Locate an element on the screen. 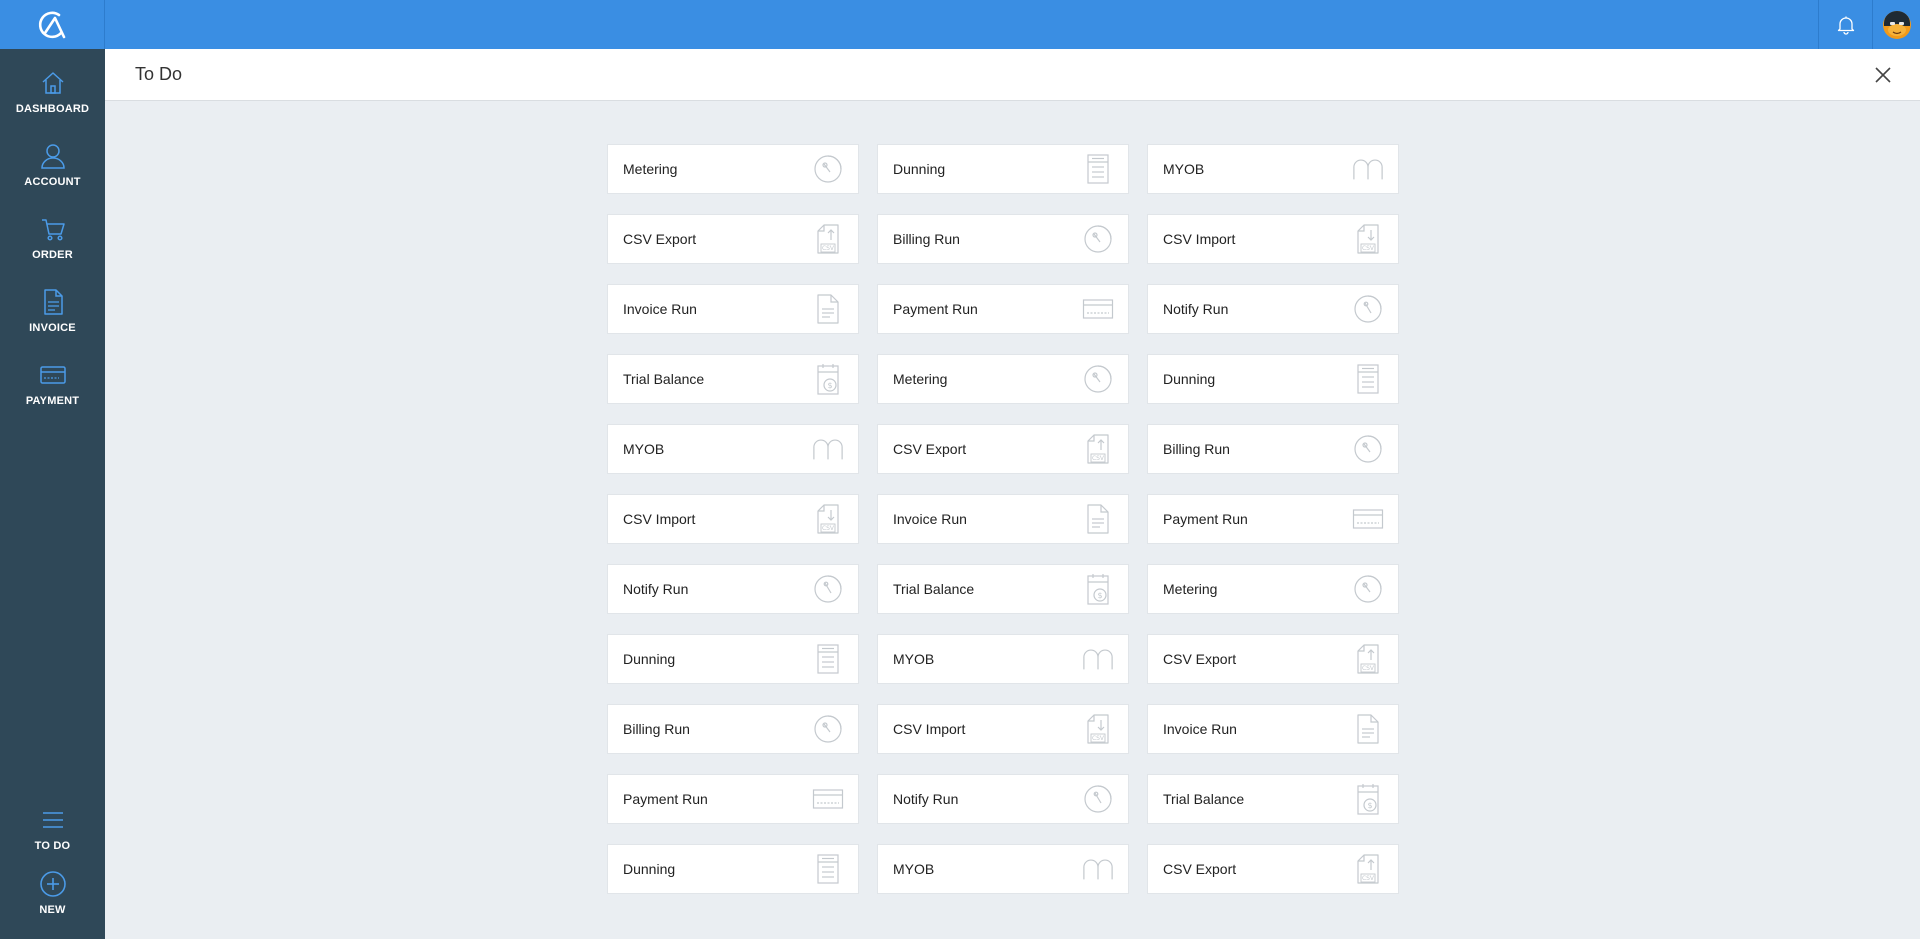 Image resolution: width=1920 pixels, height=939 pixels. bell-icon is located at coordinates (1845, 25).